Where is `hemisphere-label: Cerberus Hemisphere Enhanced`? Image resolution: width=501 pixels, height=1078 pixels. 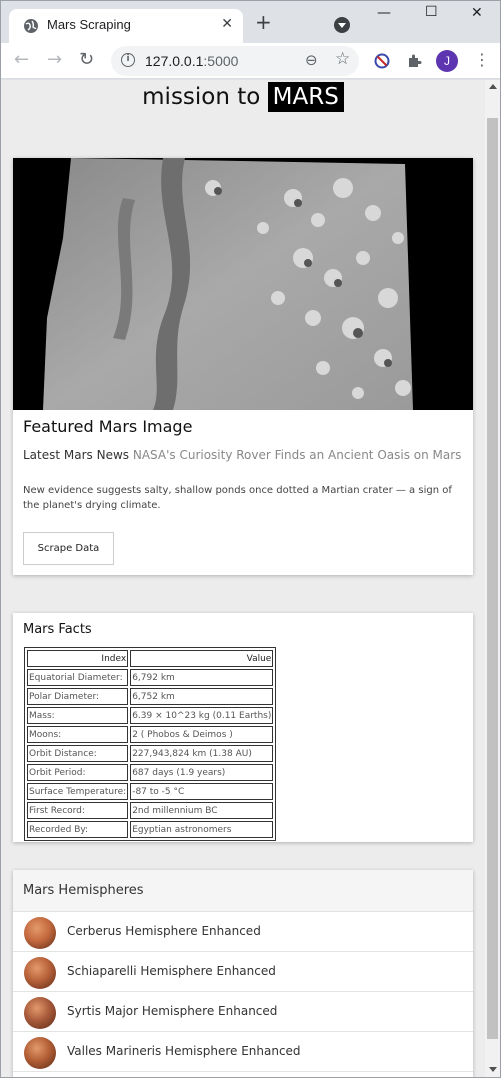
hemisphere-label: Cerberus Hemisphere Enhanced is located at coordinates (164, 931).